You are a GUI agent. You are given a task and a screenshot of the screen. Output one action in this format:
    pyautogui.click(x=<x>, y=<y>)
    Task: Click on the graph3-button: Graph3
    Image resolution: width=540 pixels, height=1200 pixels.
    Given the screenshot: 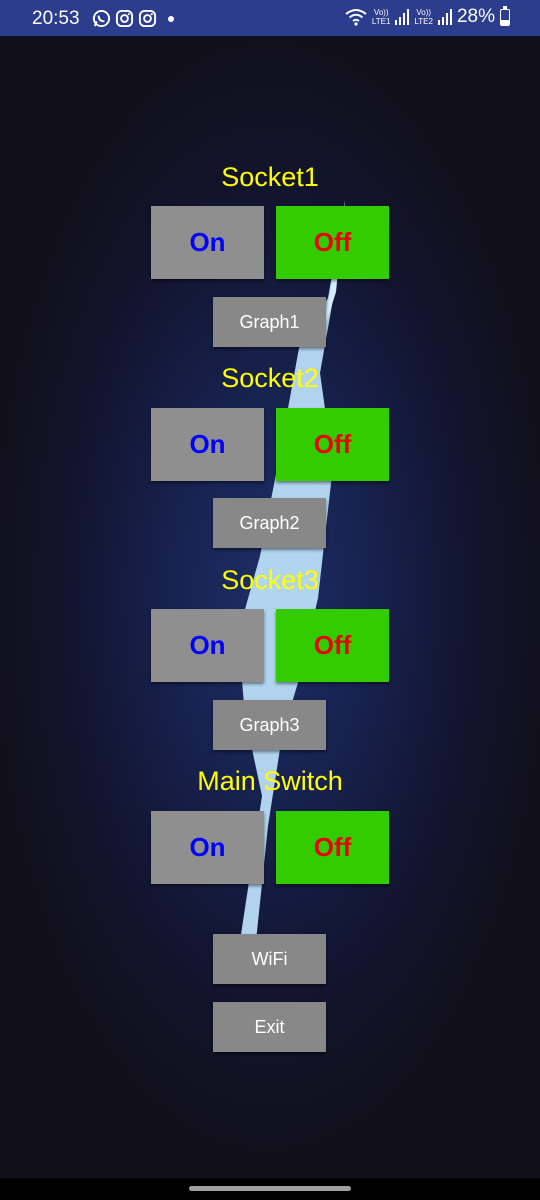 What is the action you would take?
    pyautogui.click(x=269, y=725)
    